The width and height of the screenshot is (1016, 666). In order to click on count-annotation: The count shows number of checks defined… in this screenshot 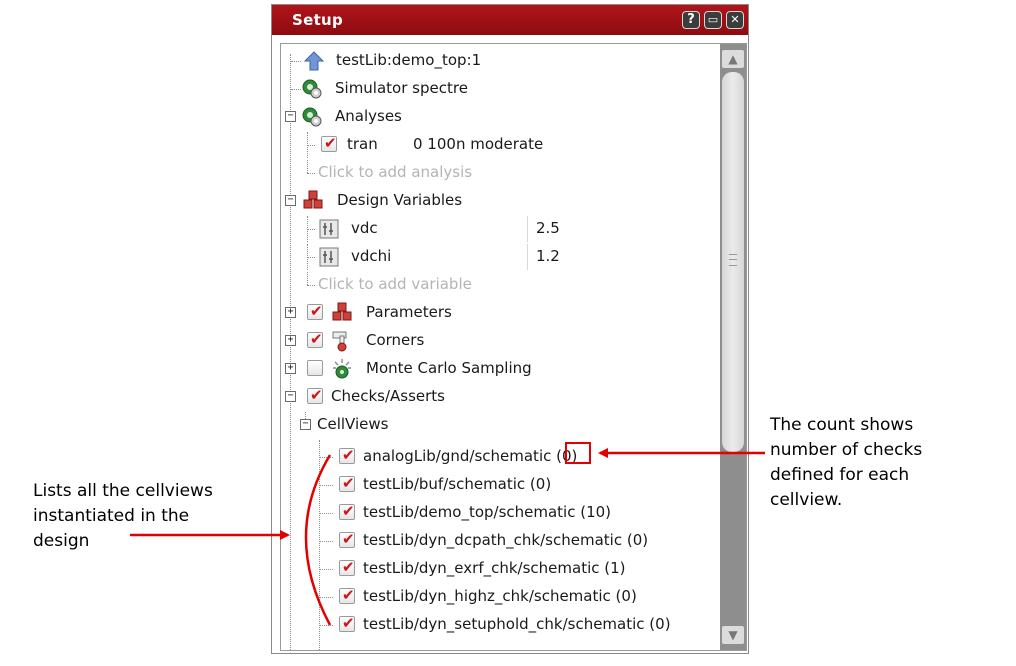, I will do `click(846, 462)`.